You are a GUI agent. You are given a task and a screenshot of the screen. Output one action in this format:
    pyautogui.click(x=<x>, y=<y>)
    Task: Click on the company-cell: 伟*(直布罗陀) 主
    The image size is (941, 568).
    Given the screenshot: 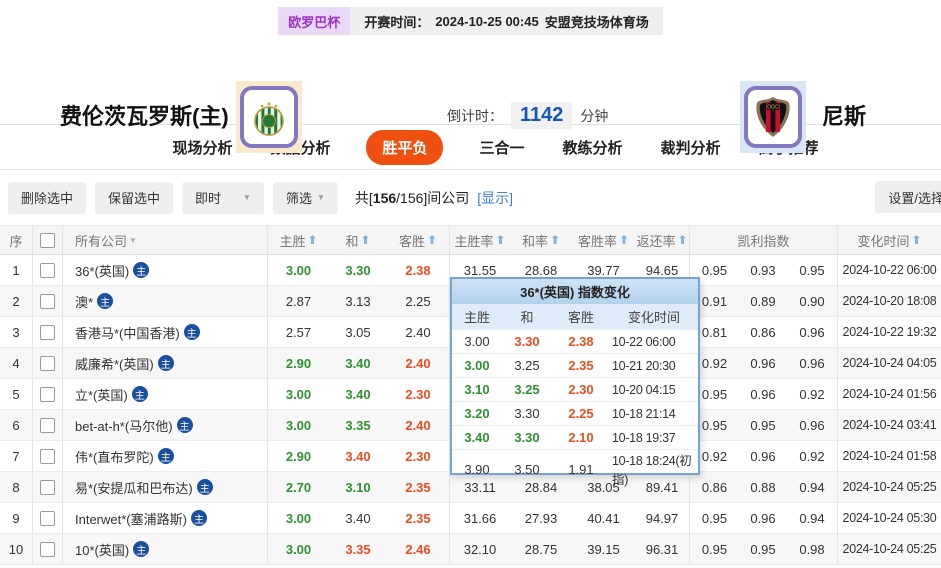 What is the action you would take?
    pyautogui.click(x=165, y=456)
    